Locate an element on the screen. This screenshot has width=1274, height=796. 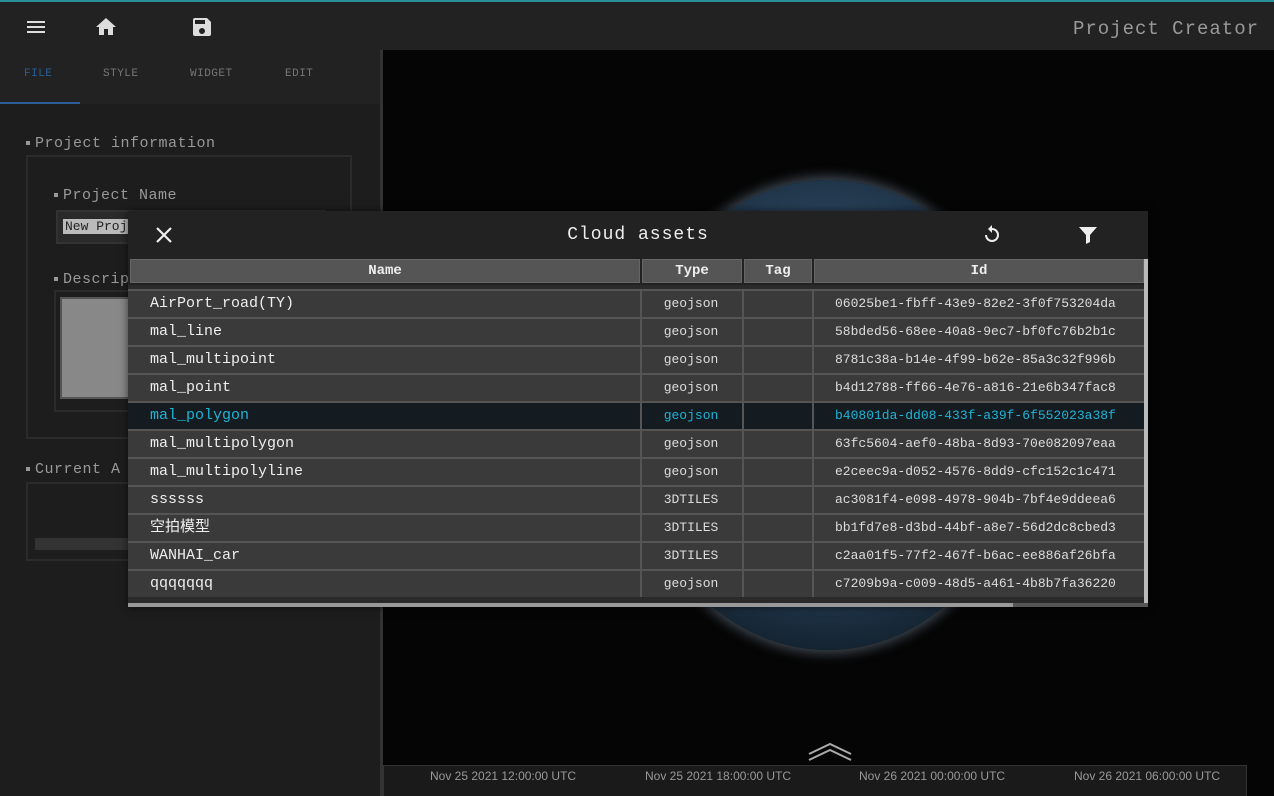
save-icon is located at coordinates (202, 27).